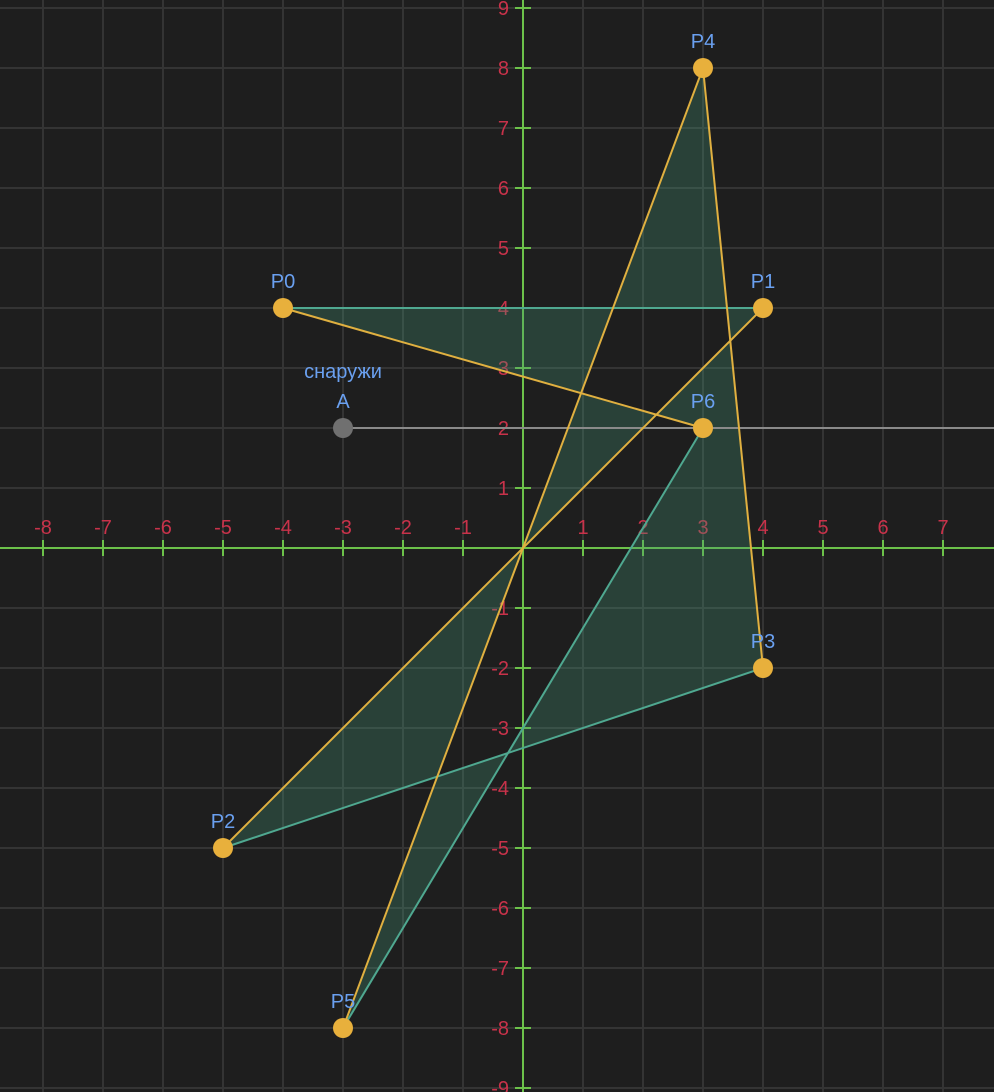 Image resolution: width=994 pixels, height=1092 pixels. I want to click on vertex-label: P4, so click(703, 42).